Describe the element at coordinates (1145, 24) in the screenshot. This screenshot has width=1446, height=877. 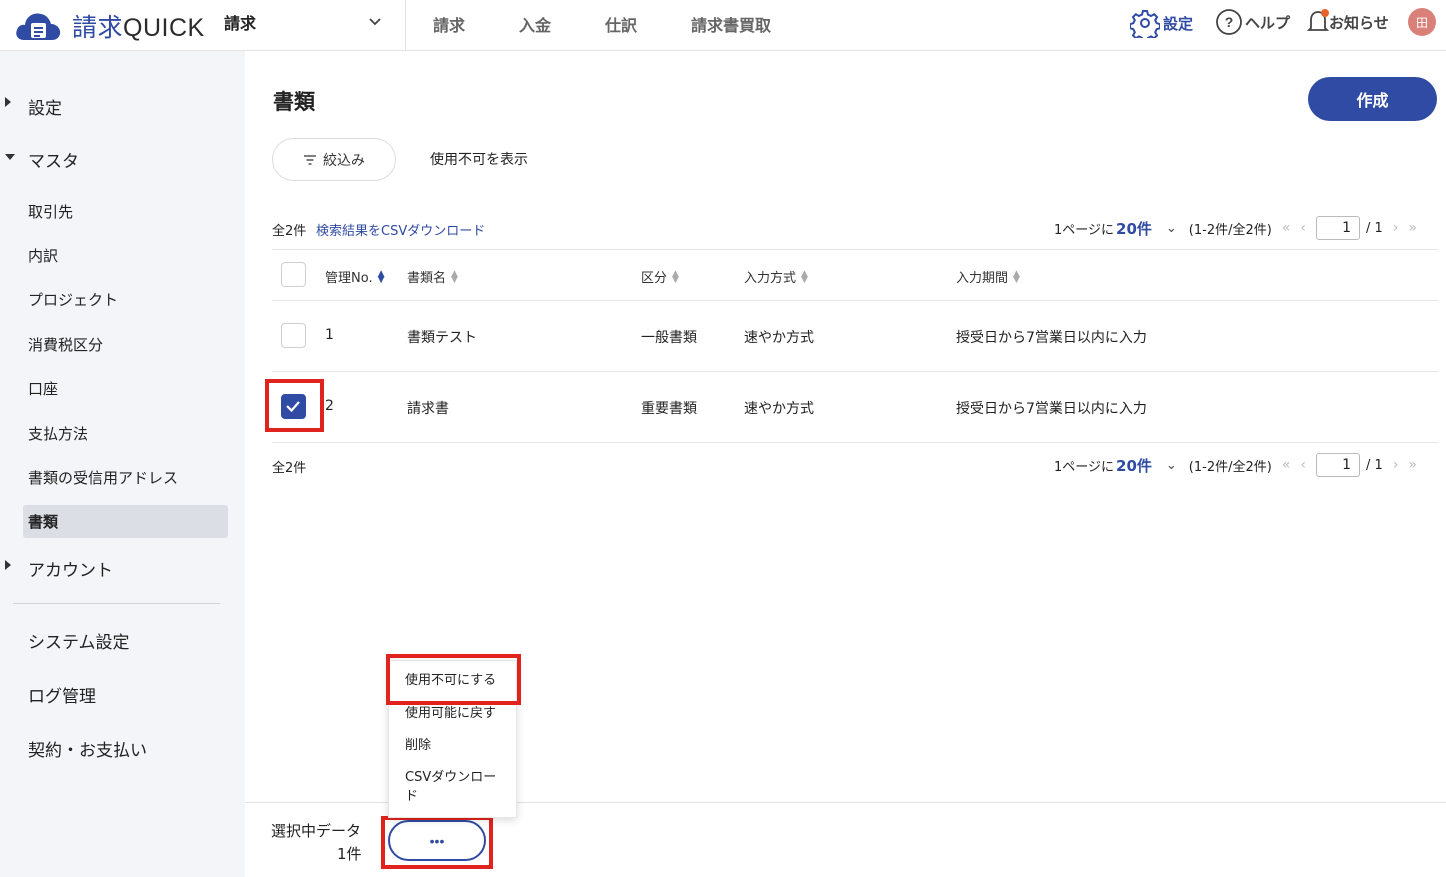
I see `gear-icon` at that location.